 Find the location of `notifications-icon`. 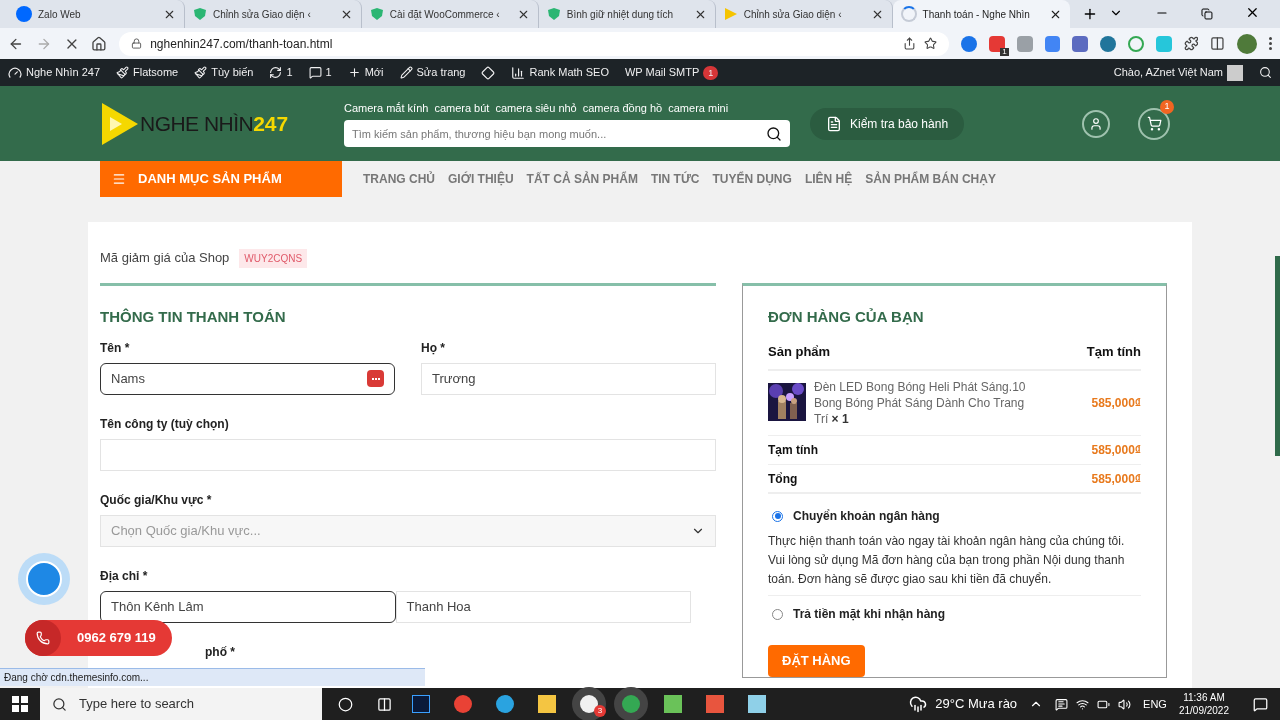

notifications-icon is located at coordinates (1260, 704).